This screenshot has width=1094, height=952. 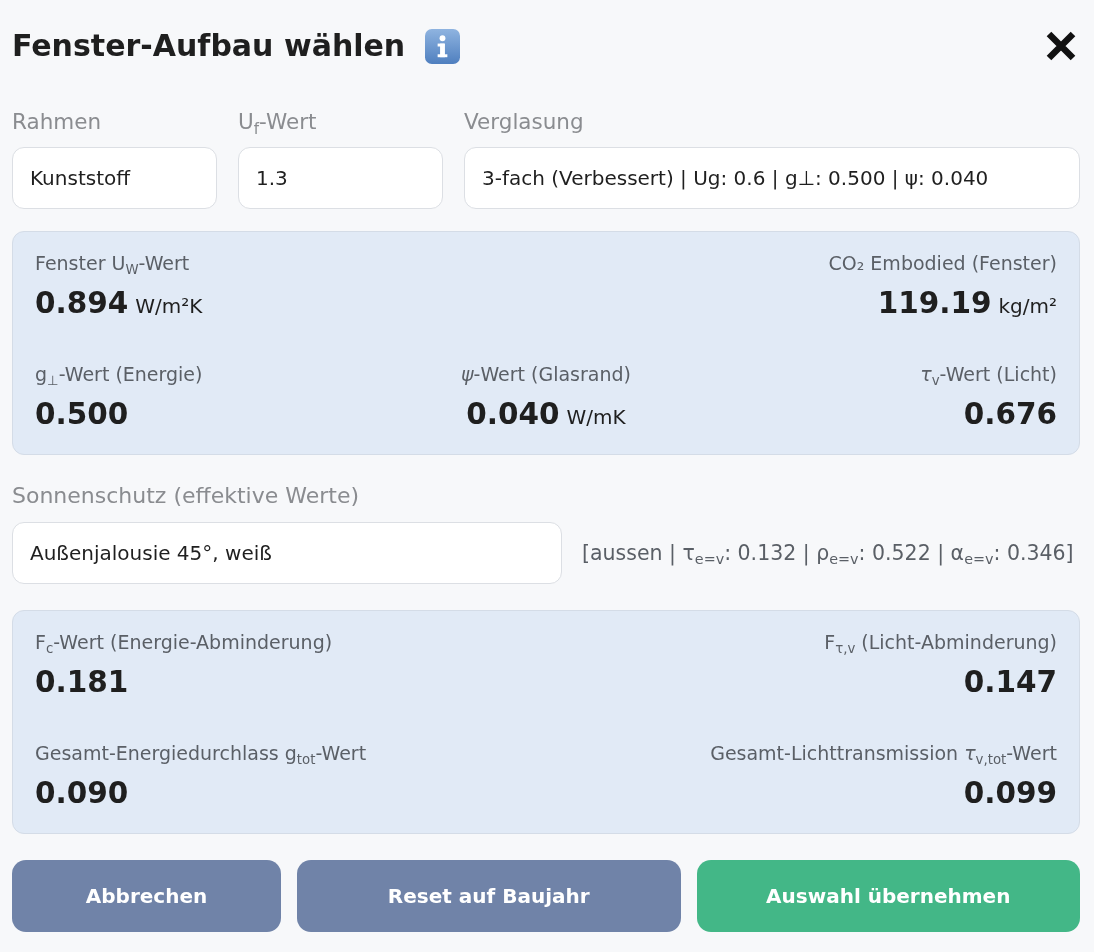 What do you see at coordinates (112, 263) in the screenshot?
I see `metric-label: Fenster U$_{W}$-Wert` at bounding box center [112, 263].